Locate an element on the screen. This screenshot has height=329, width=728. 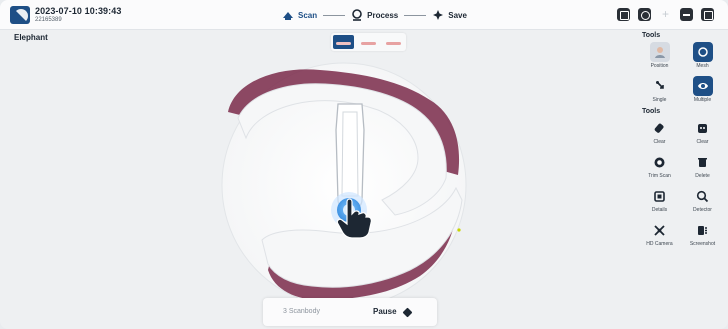
multiple-icon is located at coordinates (702, 86).